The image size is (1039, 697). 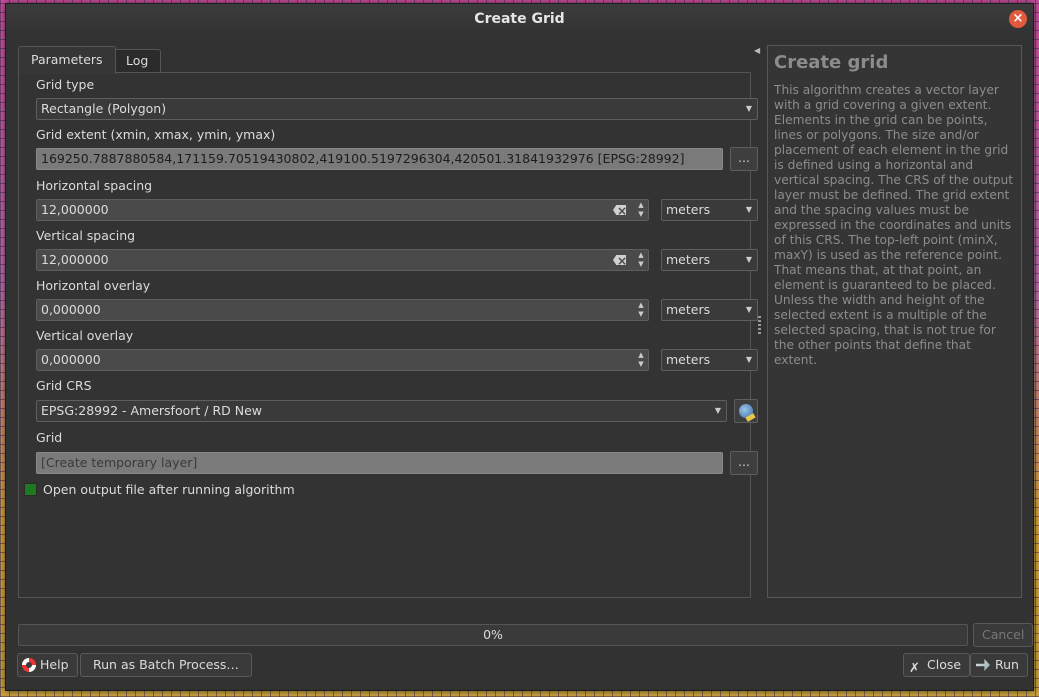 What do you see at coordinates (75, 259) in the screenshot?
I see `v-spacing-value: 12,000000` at bounding box center [75, 259].